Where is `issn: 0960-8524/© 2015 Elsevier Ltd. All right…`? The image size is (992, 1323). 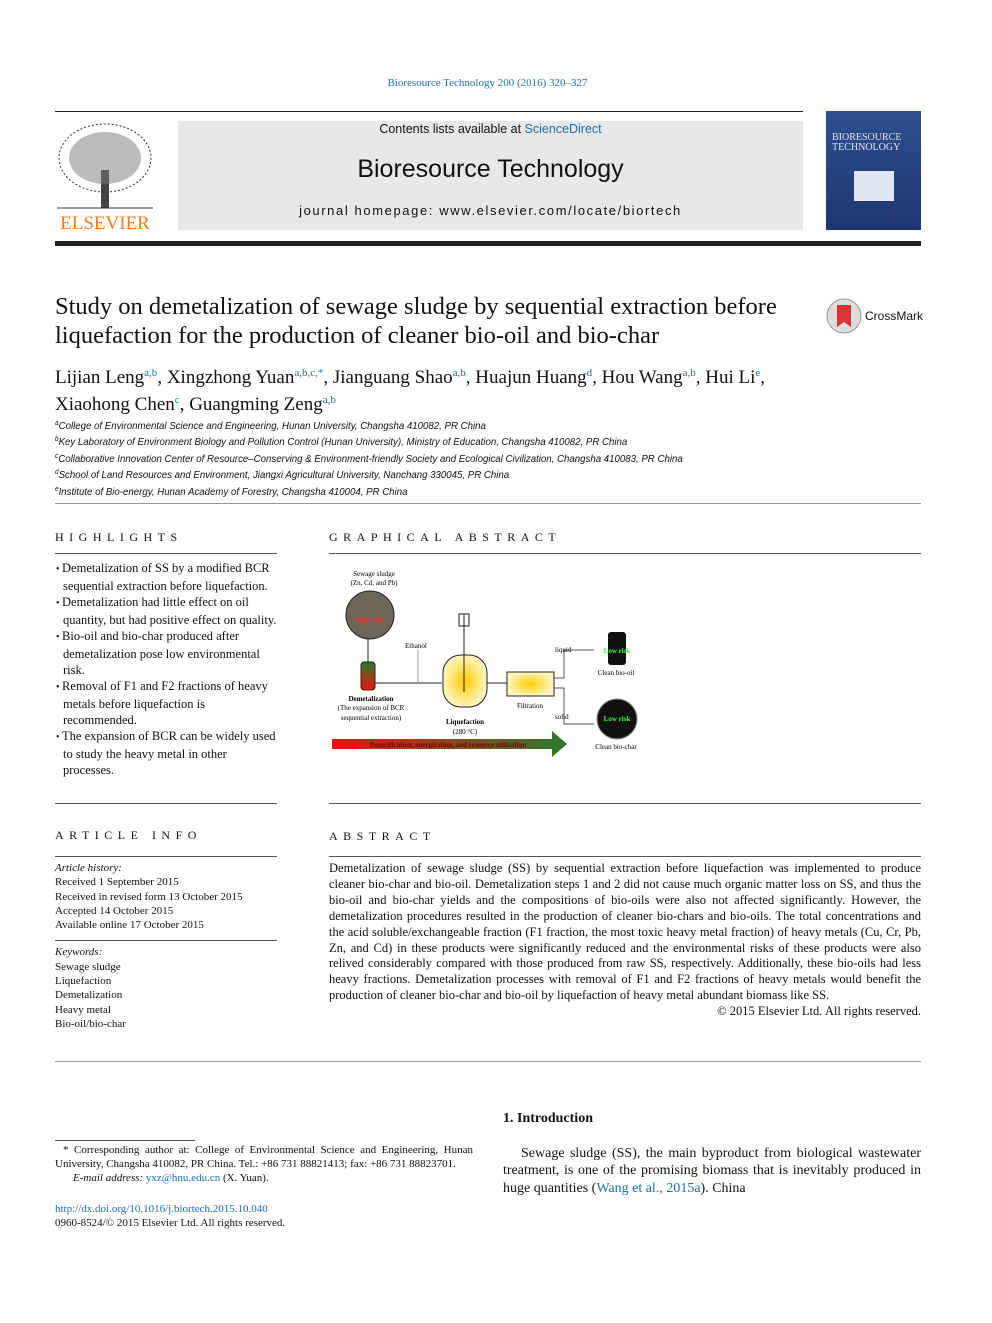
issn: 0960-8524/© 2015 Elsevier Ltd. All right… is located at coordinates (170, 1222).